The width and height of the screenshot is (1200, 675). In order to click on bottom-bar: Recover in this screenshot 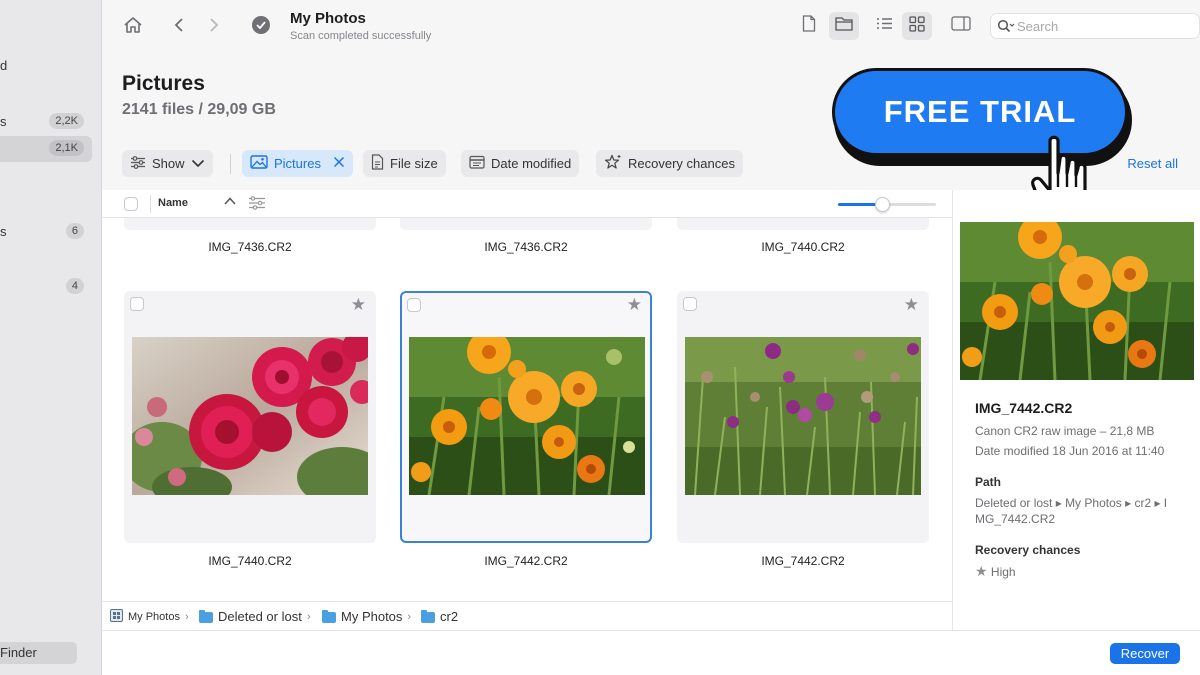, I will do `click(651, 652)`.